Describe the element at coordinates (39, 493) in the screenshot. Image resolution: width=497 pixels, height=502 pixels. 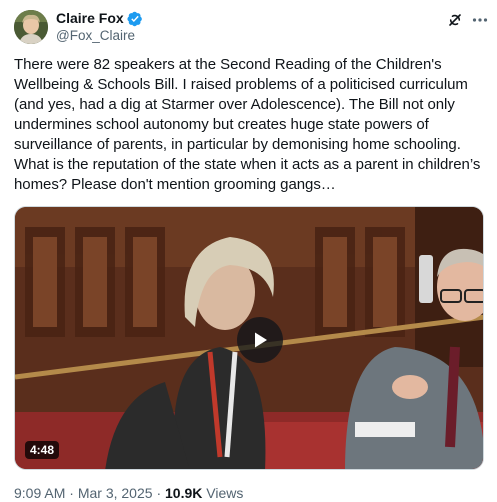
I see `post-time: 9:09 AM` at that location.